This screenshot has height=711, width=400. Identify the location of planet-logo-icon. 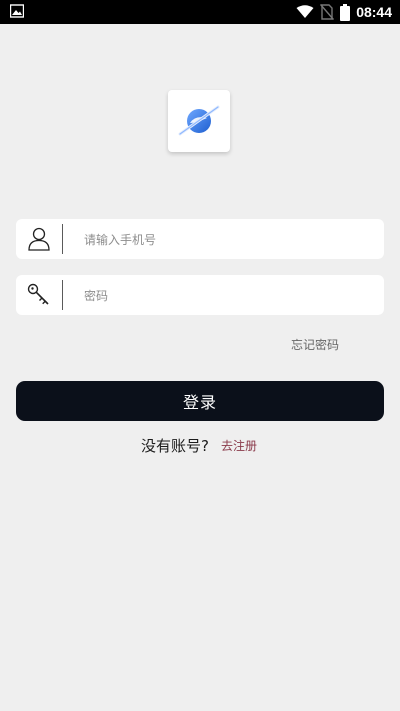
(199, 120).